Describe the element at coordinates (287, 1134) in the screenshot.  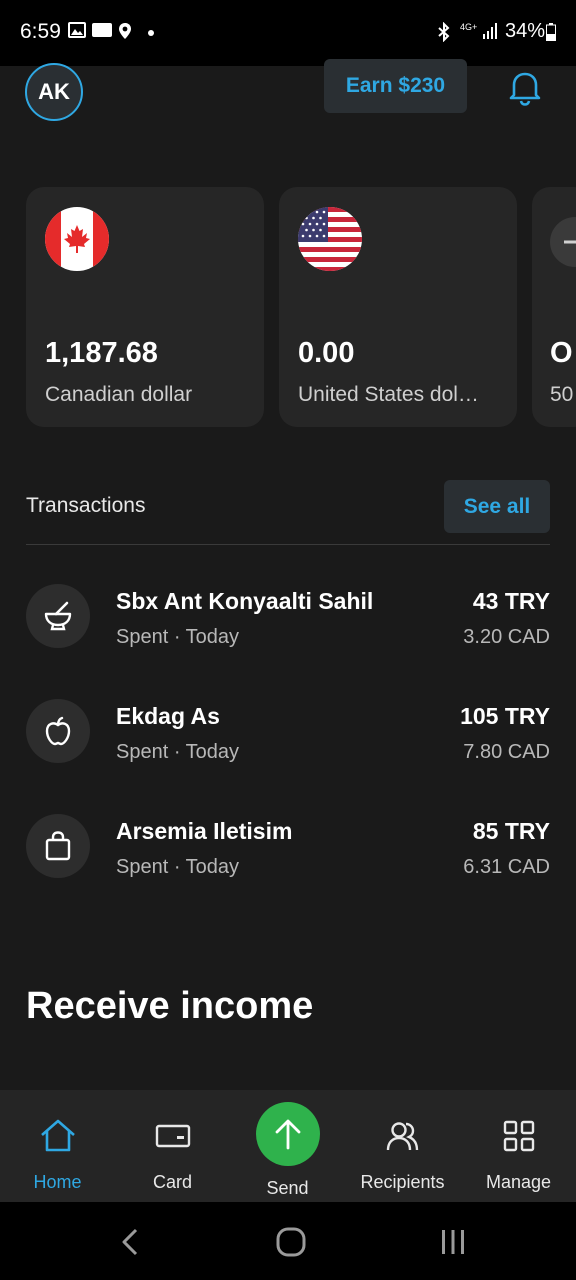
I see `send-arrow-icon` at that location.